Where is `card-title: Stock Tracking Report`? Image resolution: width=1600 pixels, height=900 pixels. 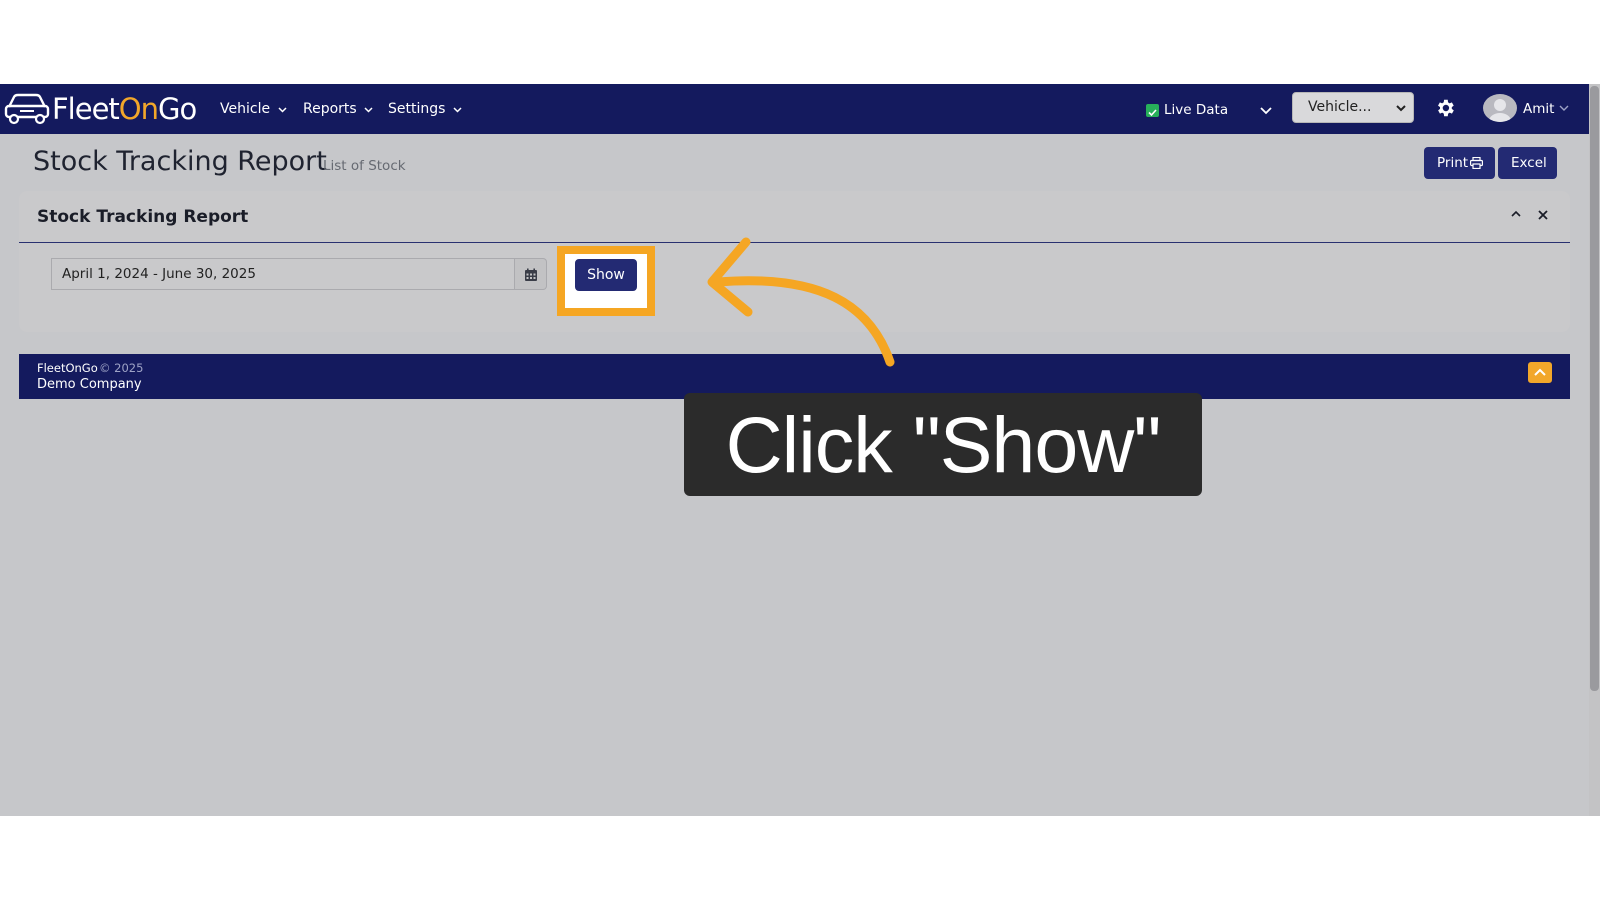
card-title: Stock Tracking Report is located at coordinates (143, 217).